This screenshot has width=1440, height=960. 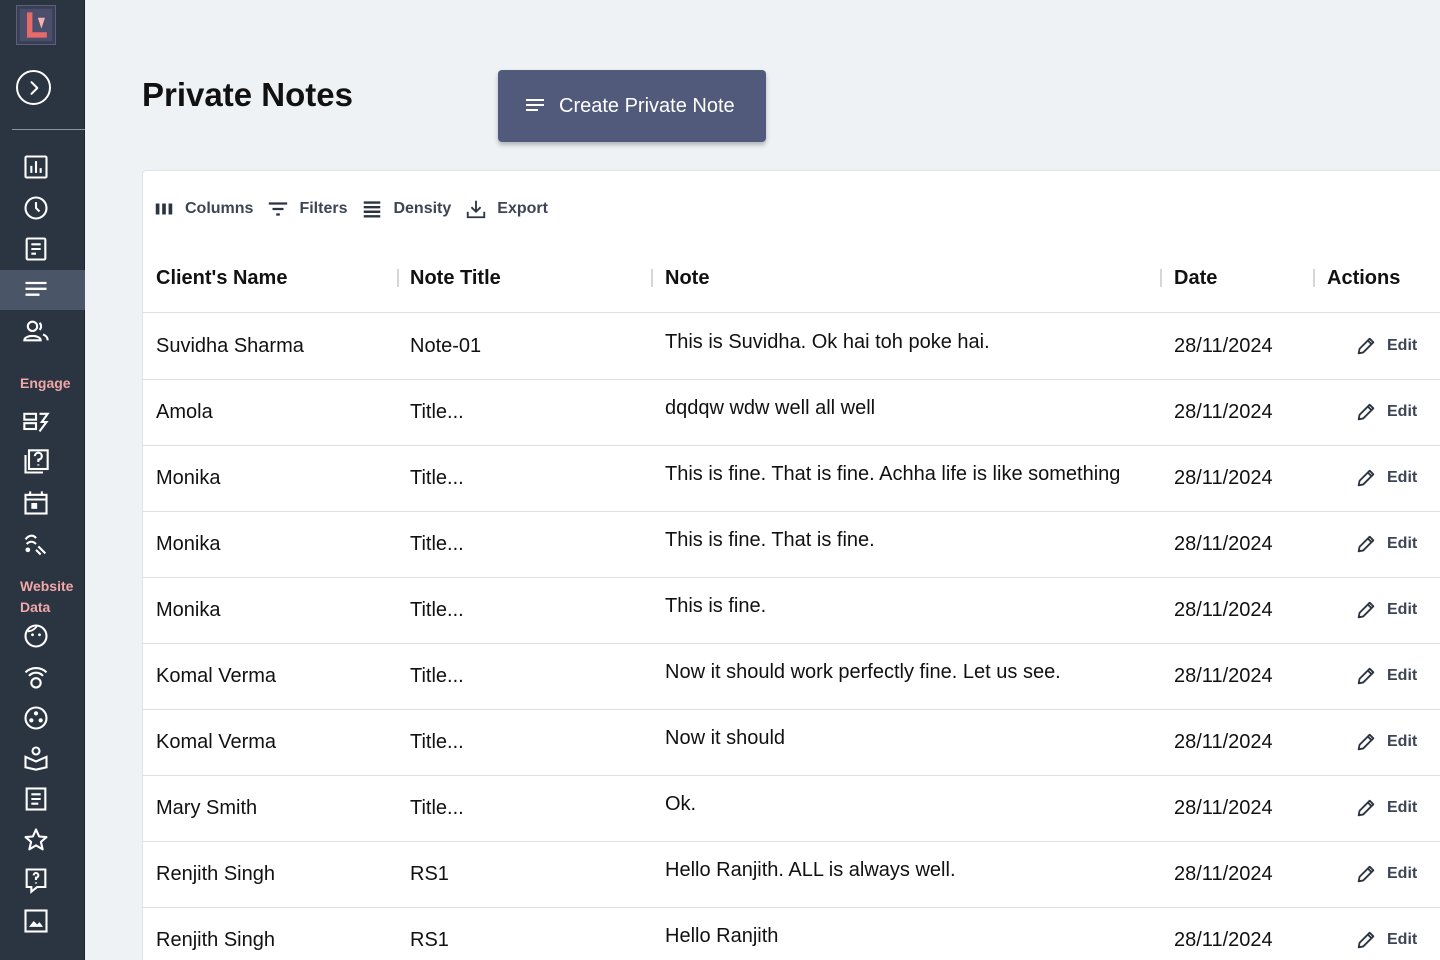 I want to click on sidebar-item-automation, so click(x=42, y=544).